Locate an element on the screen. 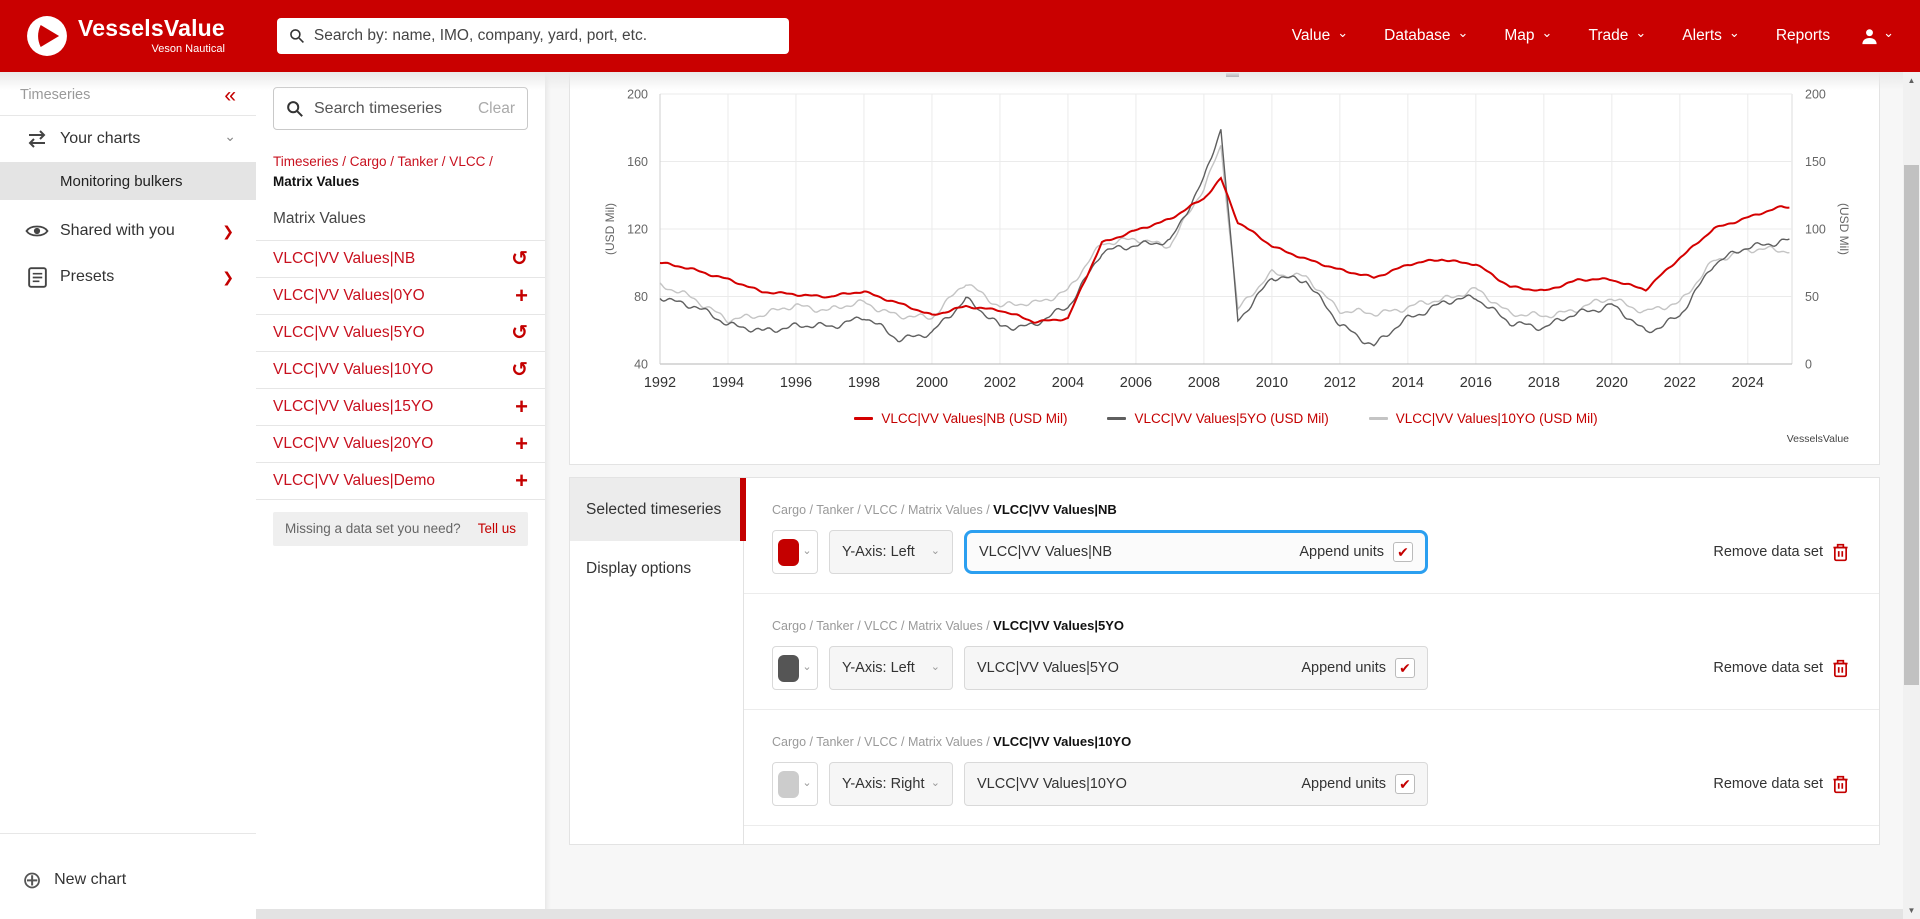  collapse-sidebar-icon: « is located at coordinates (230, 96).